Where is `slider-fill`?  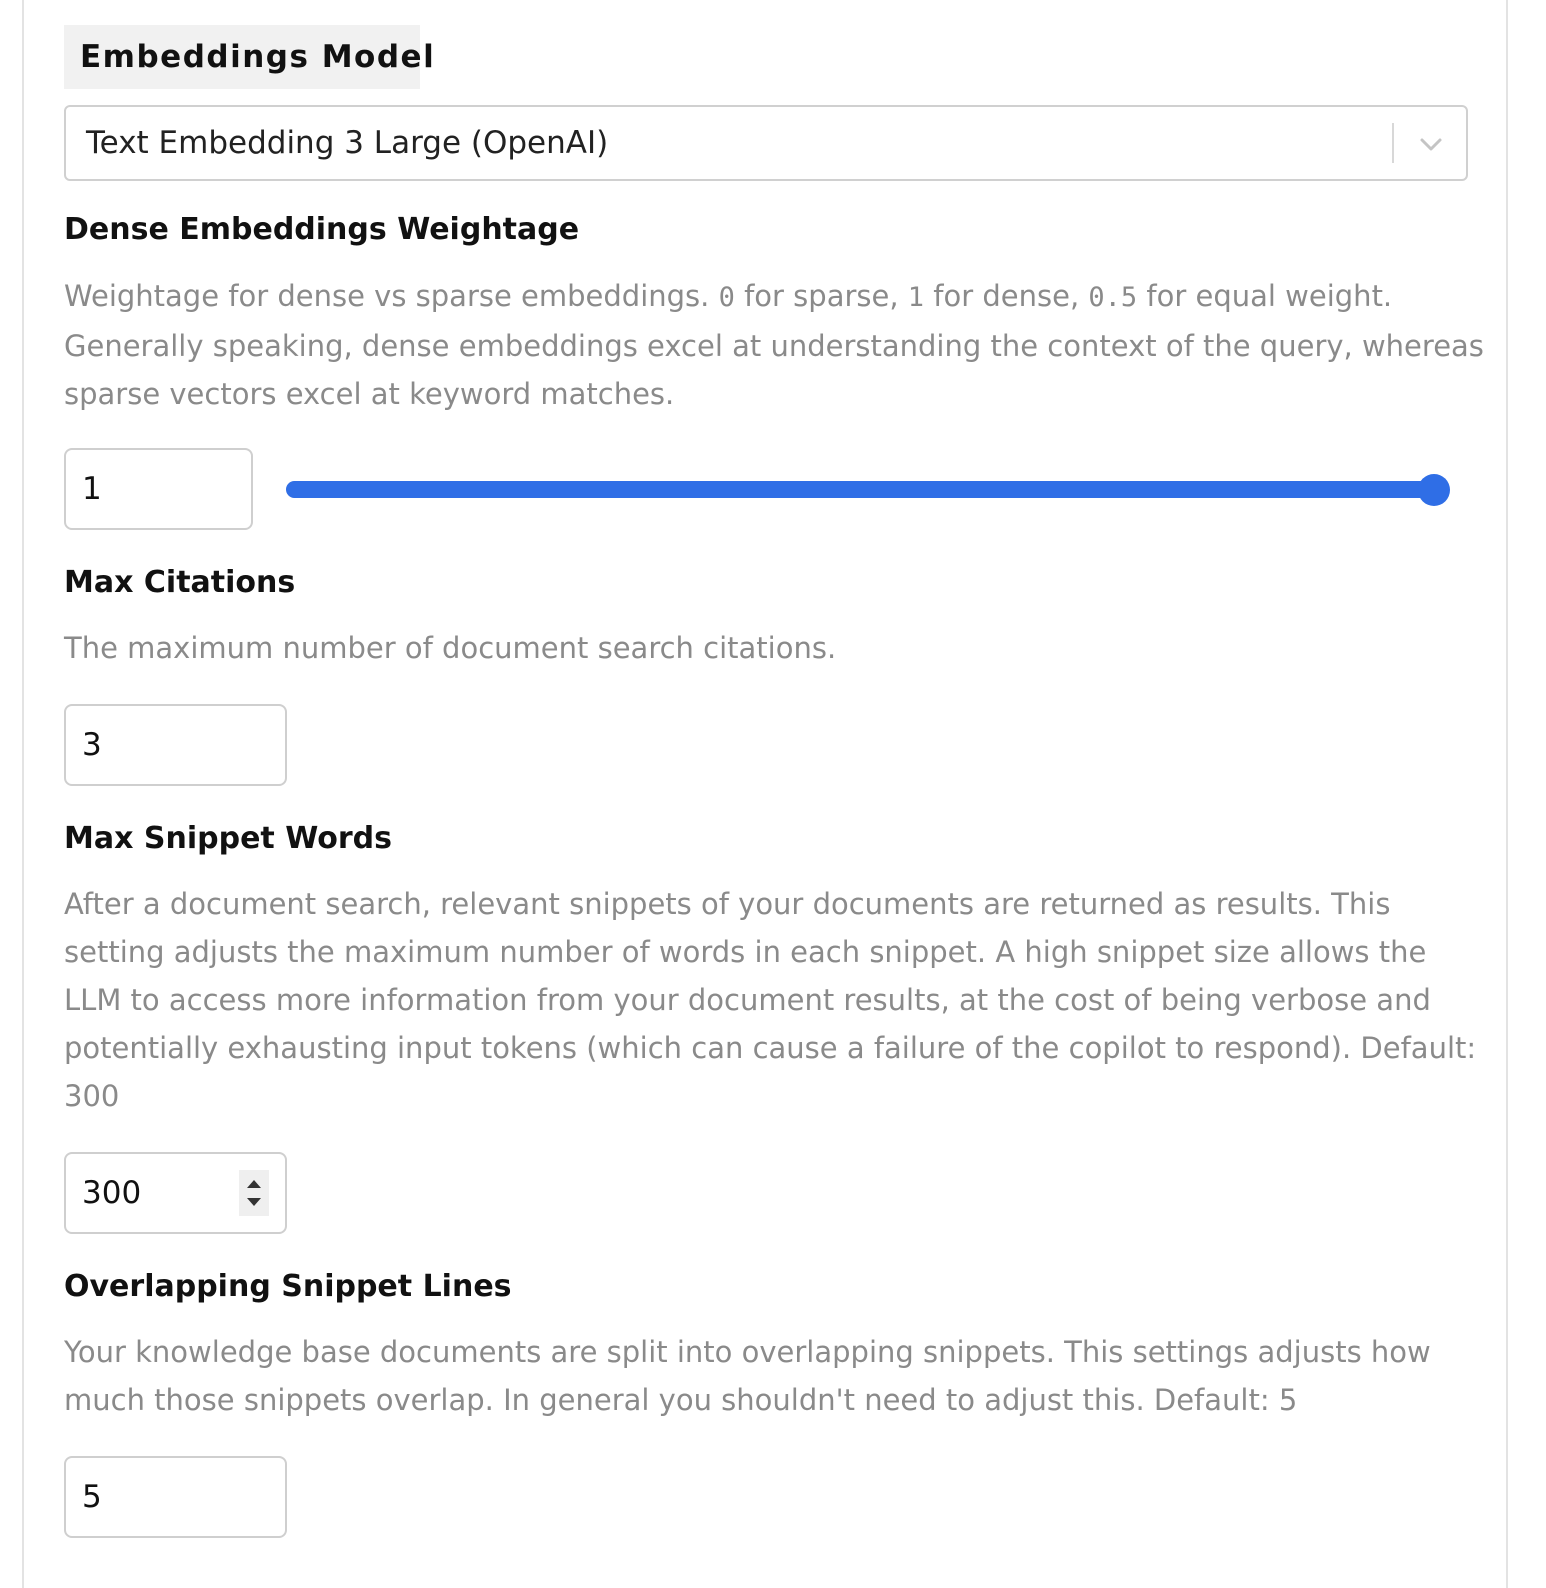
slider-fill is located at coordinates (860, 489).